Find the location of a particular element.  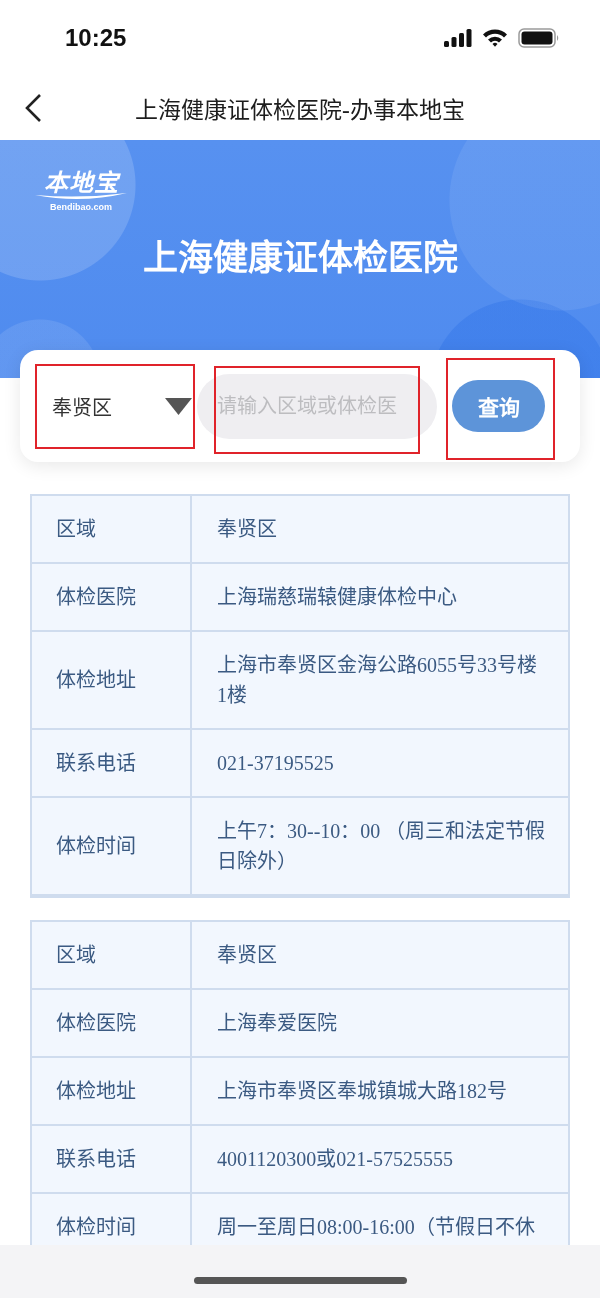

signal-icon is located at coordinates (458, 37).